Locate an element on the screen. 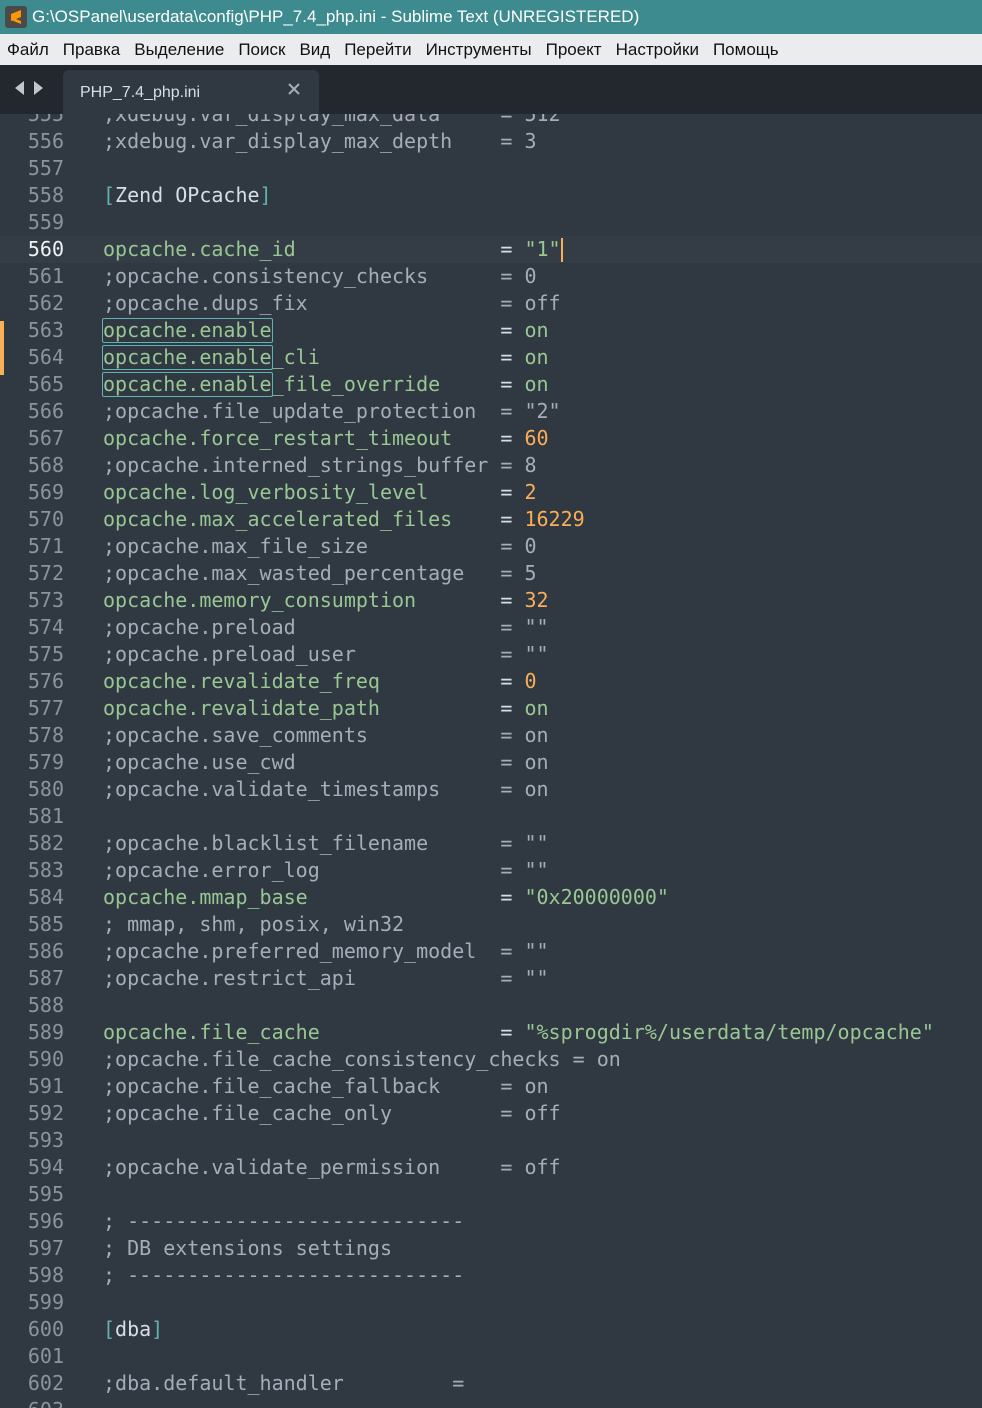 The height and width of the screenshot is (1408, 982). setting-value: 60 is located at coordinates (536, 438).